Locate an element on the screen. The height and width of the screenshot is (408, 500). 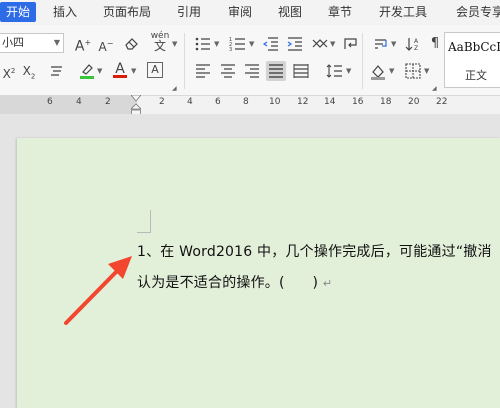
align-center-icon is located at coordinates (228, 71).